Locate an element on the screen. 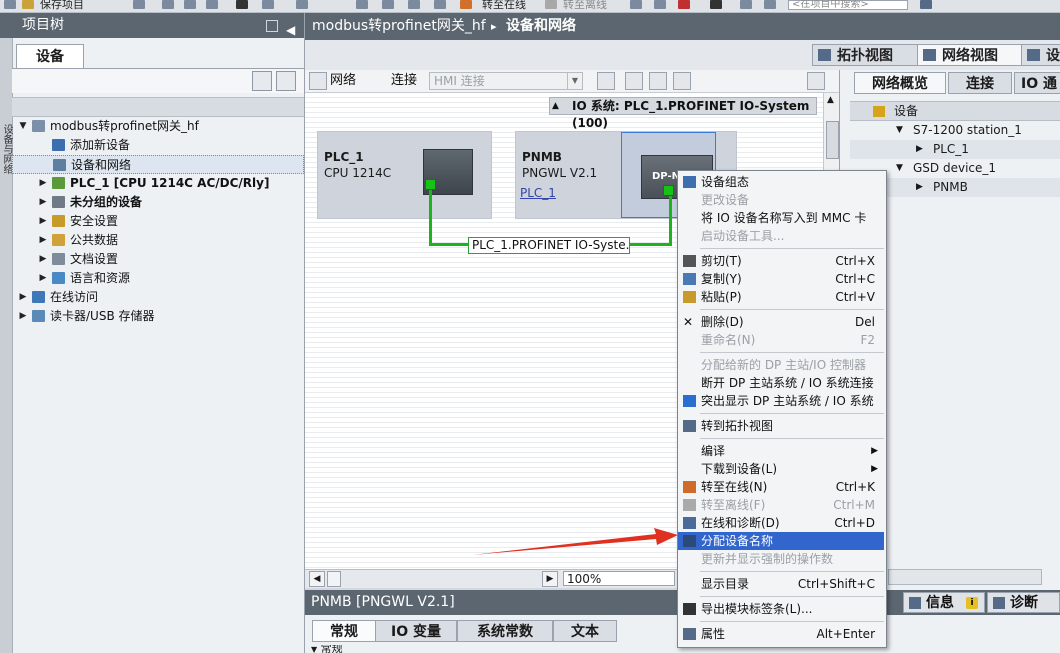 This screenshot has height=653, width=1060. tab-connections: 连接 is located at coordinates (980, 83).